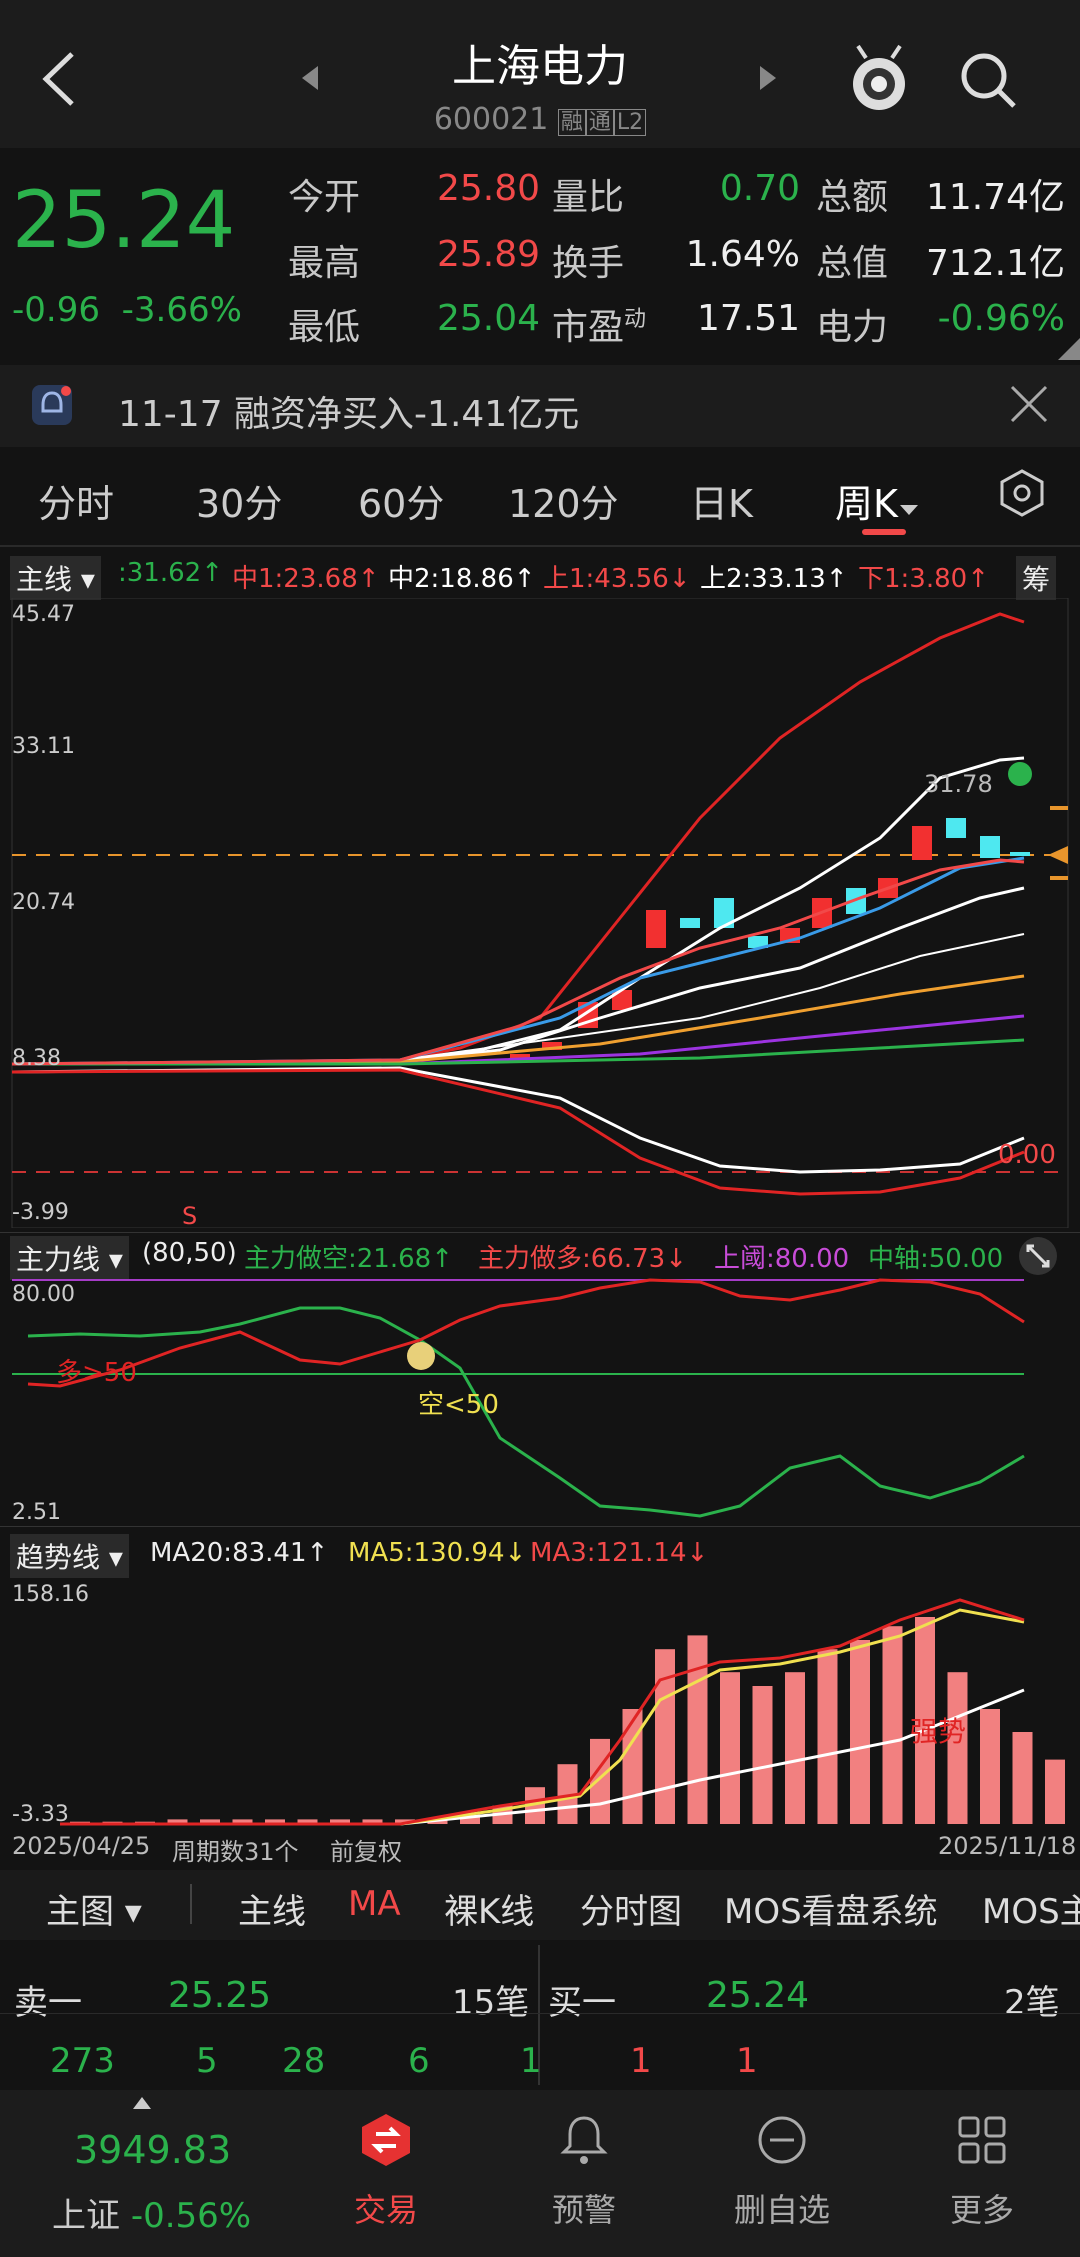 This screenshot has height=2257, width=1080. Describe the element at coordinates (386, 2208) in the screenshot. I see `nav-trade: 交易` at that location.